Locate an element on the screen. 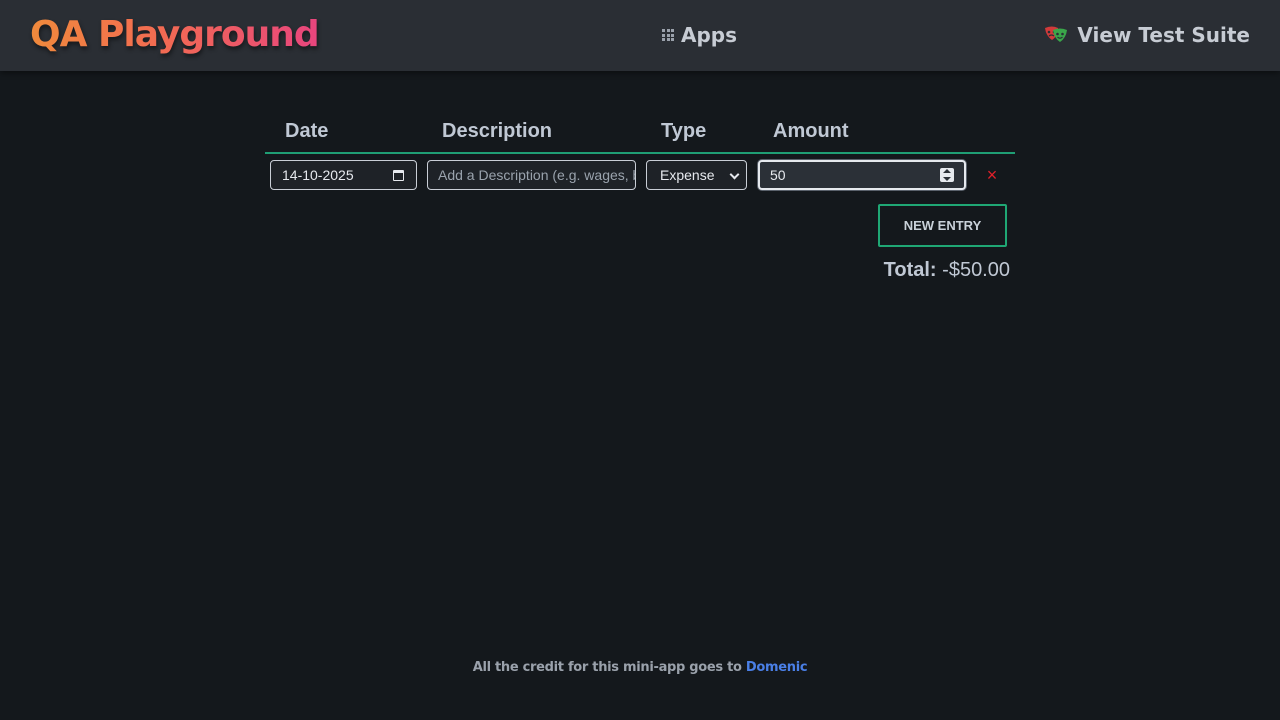  date-field: 14-10-2025 is located at coordinates (343, 175).